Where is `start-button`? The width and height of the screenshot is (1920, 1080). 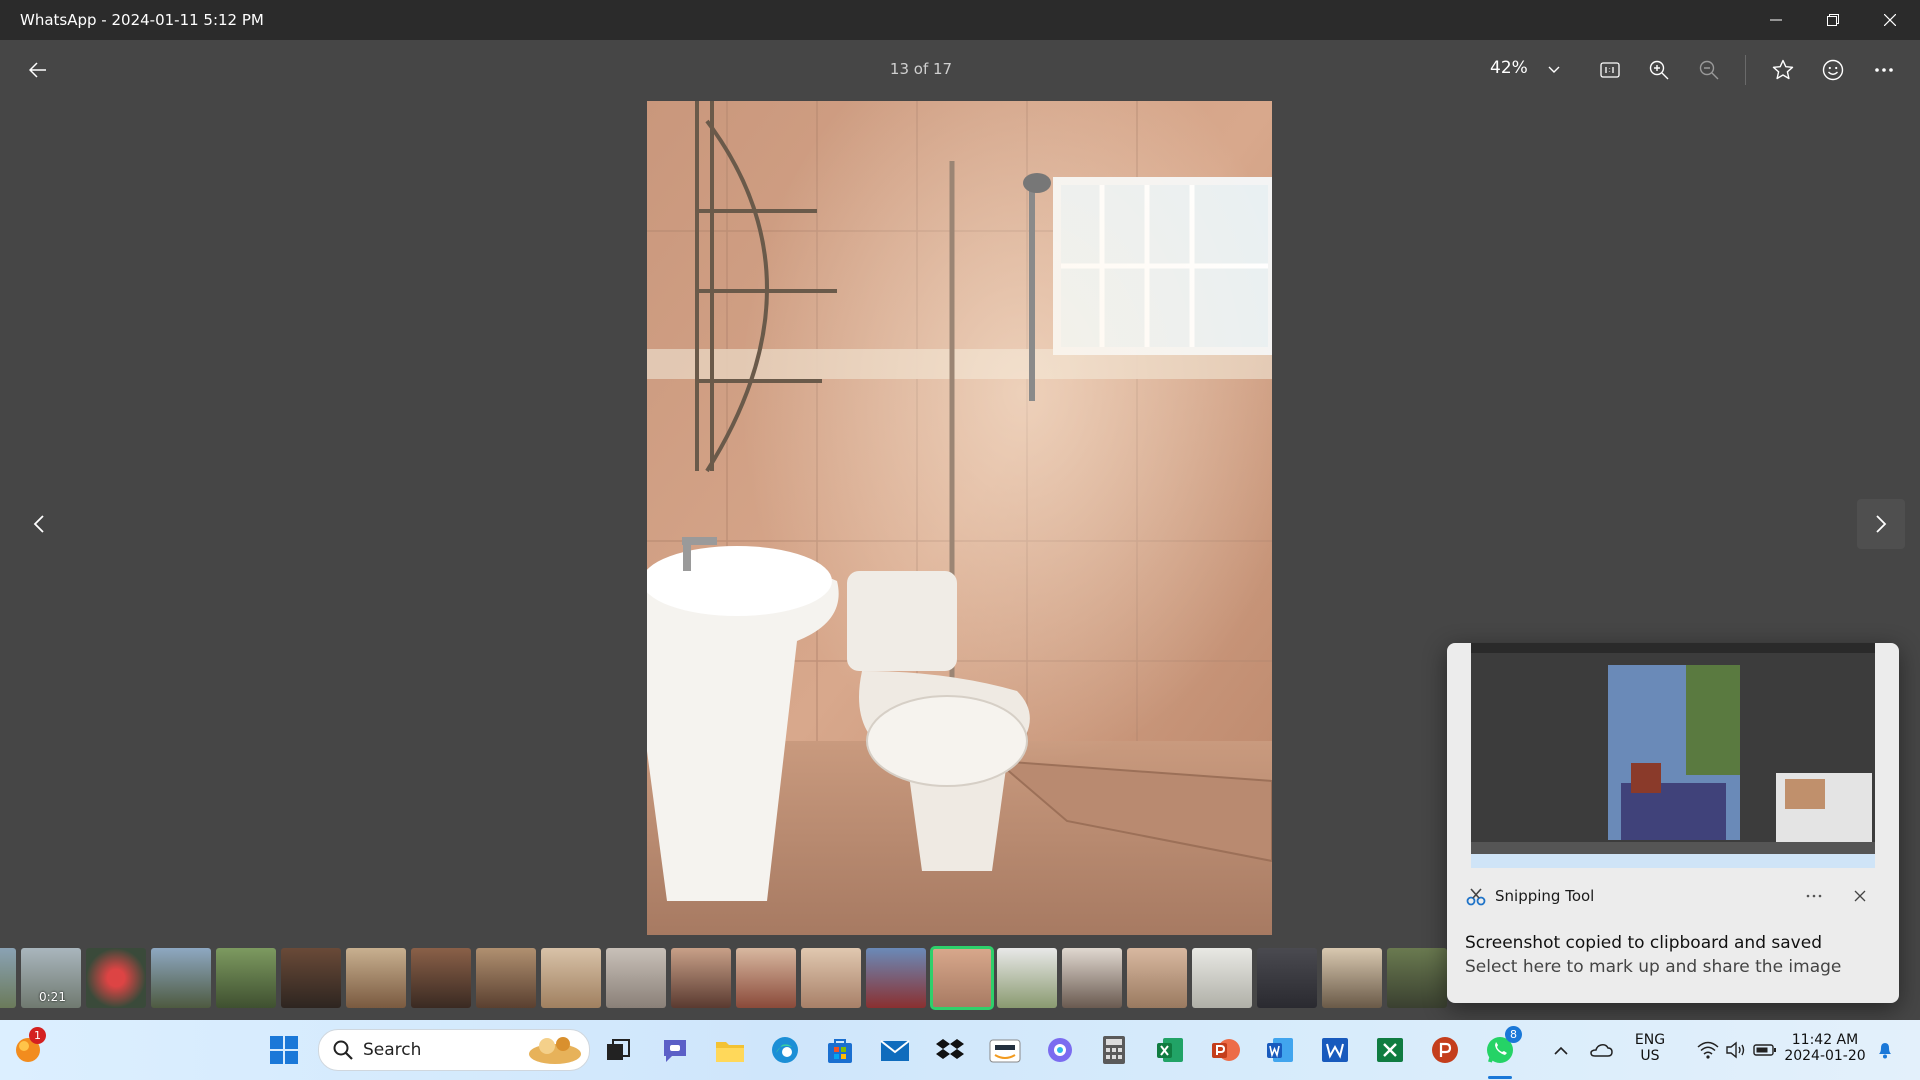
start-button is located at coordinates (284, 1050).